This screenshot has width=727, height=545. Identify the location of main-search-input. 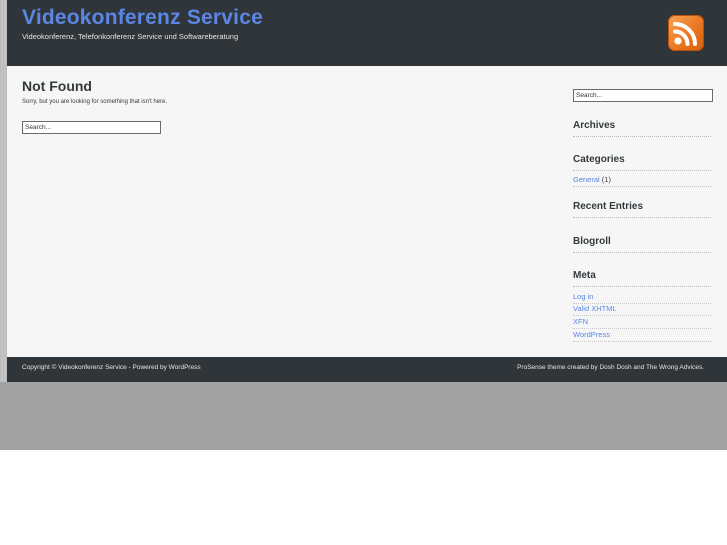
(91, 127).